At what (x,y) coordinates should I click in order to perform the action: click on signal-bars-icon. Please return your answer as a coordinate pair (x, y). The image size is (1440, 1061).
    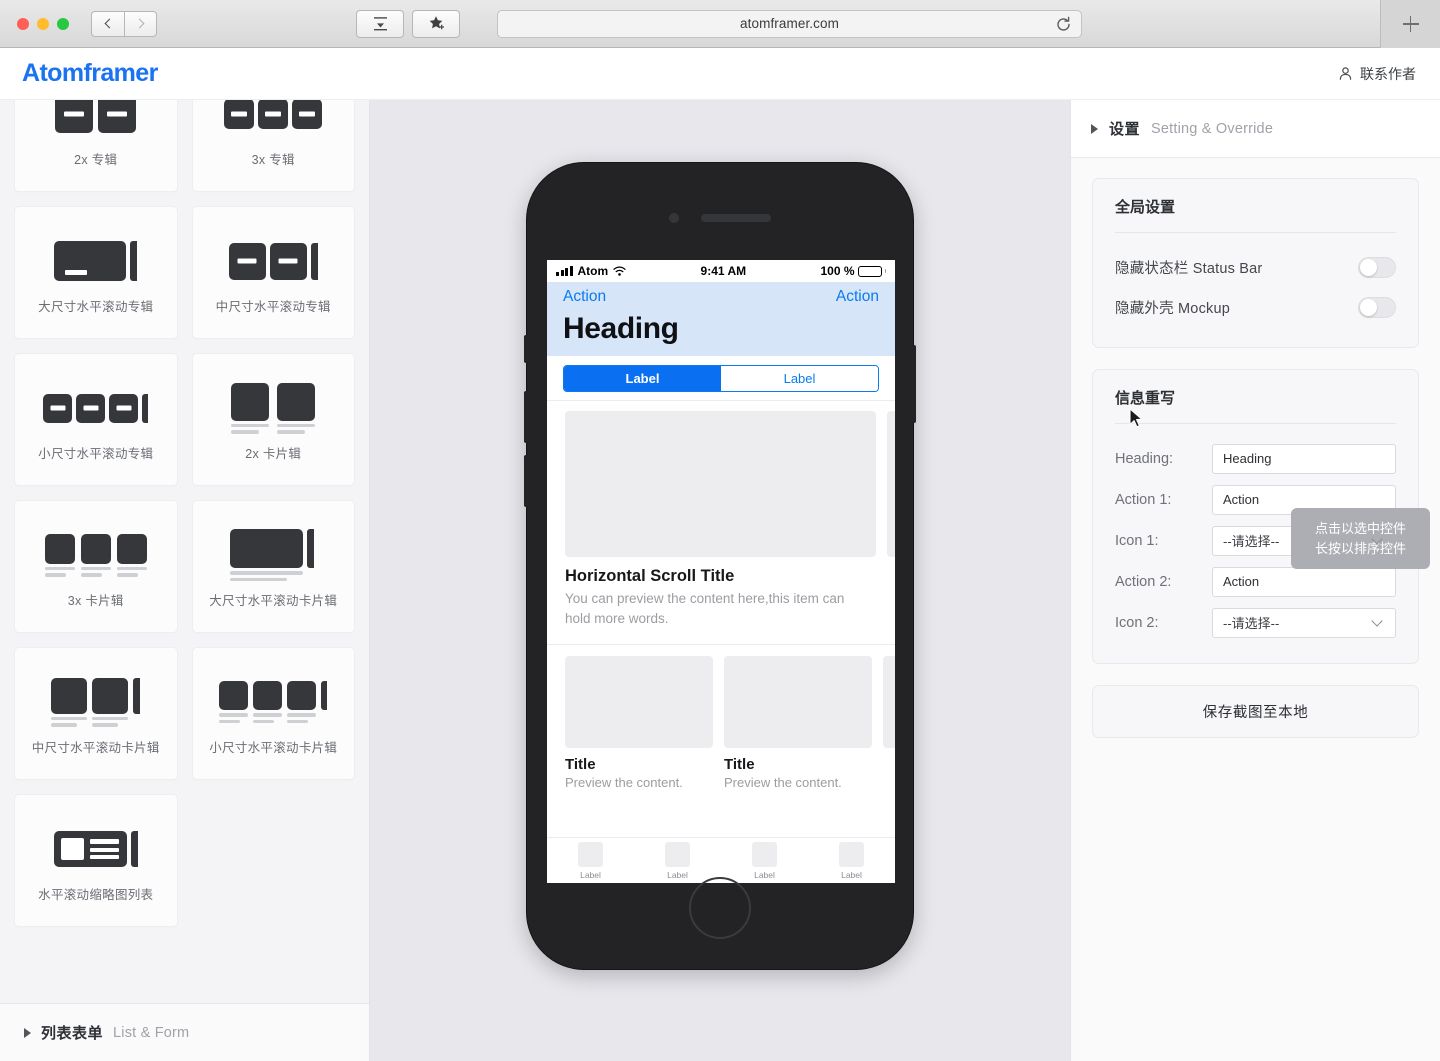
    Looking at the image, I should click on (564, 271).